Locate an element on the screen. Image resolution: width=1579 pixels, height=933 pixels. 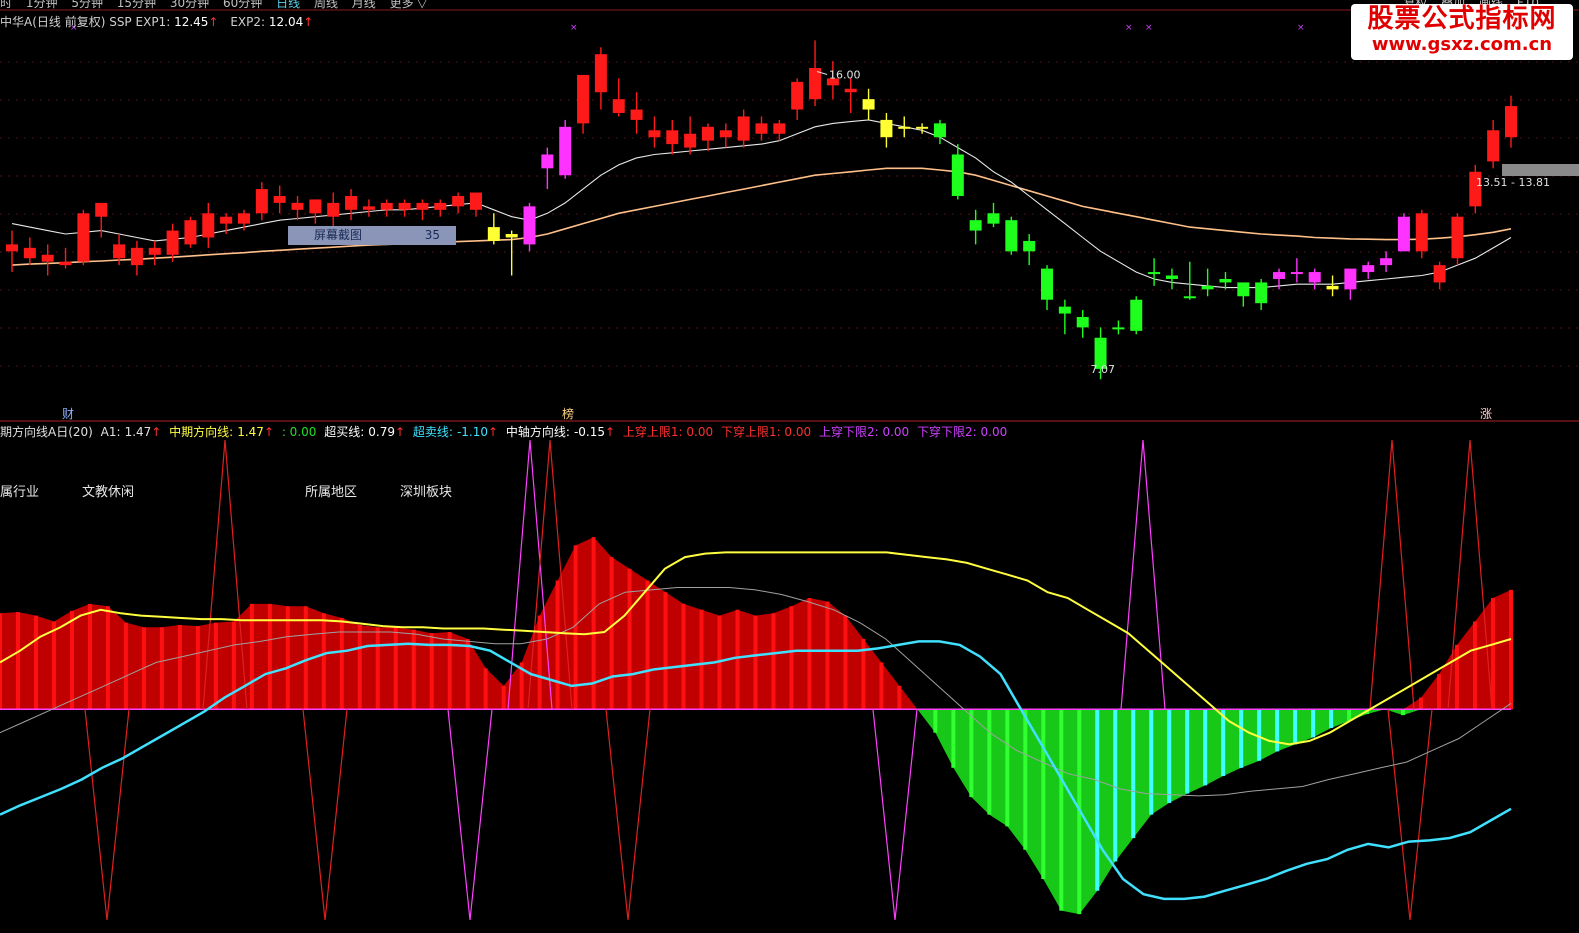
period-tab: 5分钟 is located at coordinates (87, 5).